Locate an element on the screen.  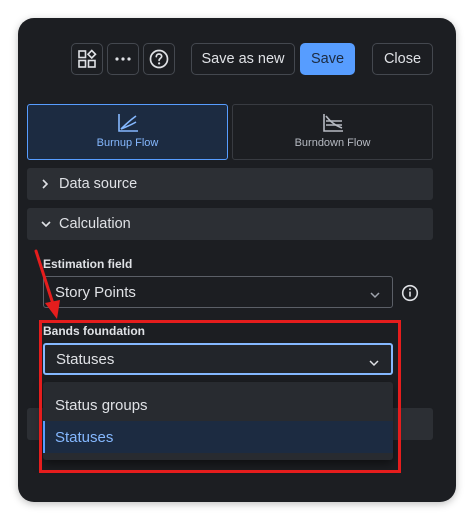
more-button is located at coordinates (123, 59).